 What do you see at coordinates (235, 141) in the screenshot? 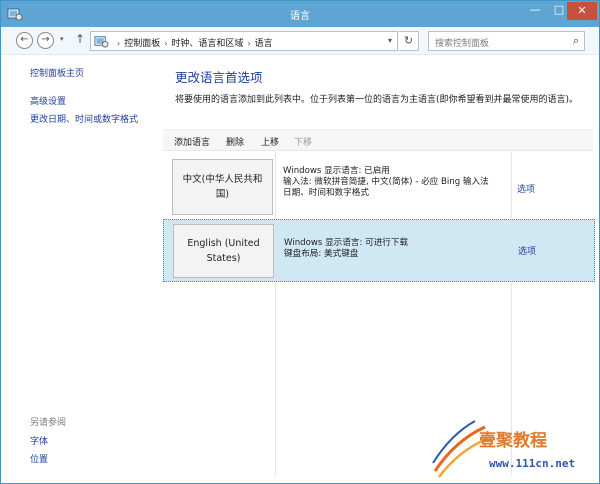
I see `delete-button: 删除` at bounding box center [235, 141].